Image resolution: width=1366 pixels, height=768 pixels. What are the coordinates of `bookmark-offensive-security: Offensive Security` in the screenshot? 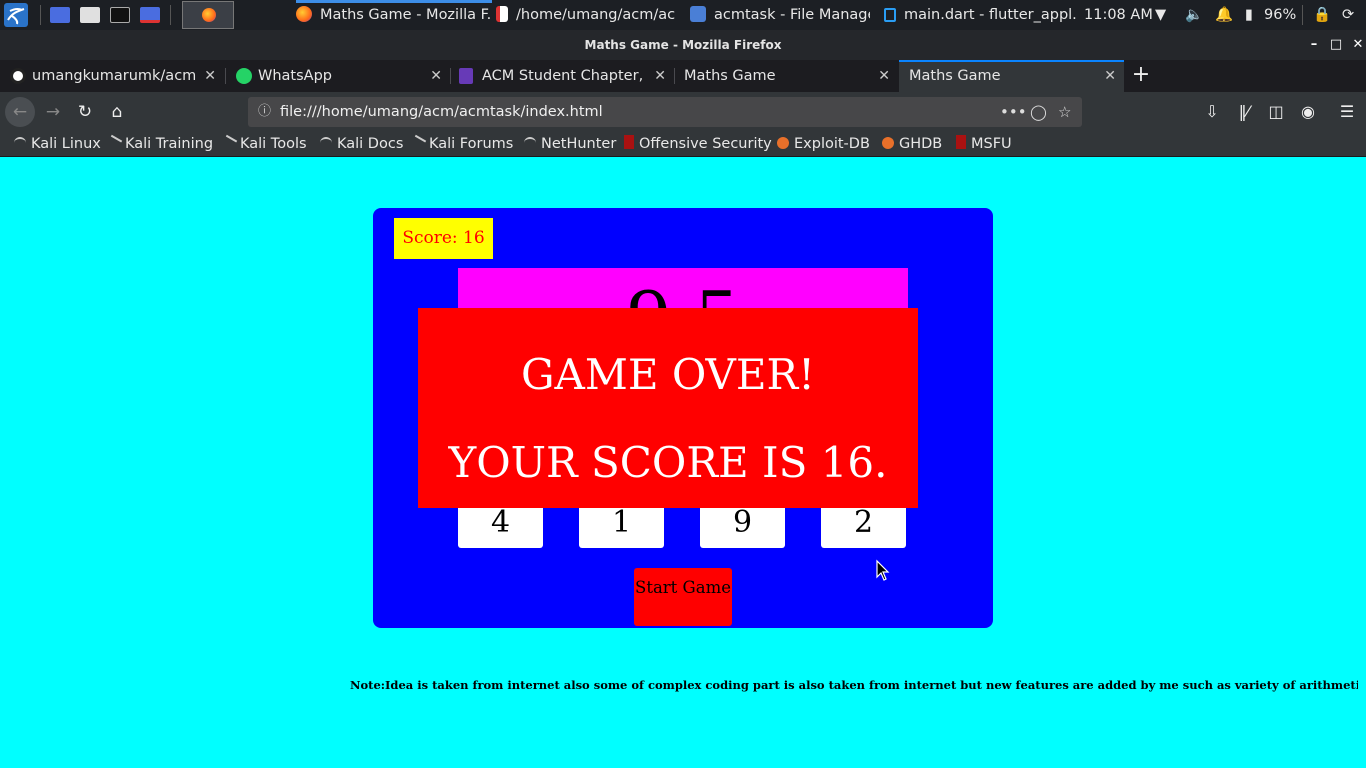 It's located at (698, 144).